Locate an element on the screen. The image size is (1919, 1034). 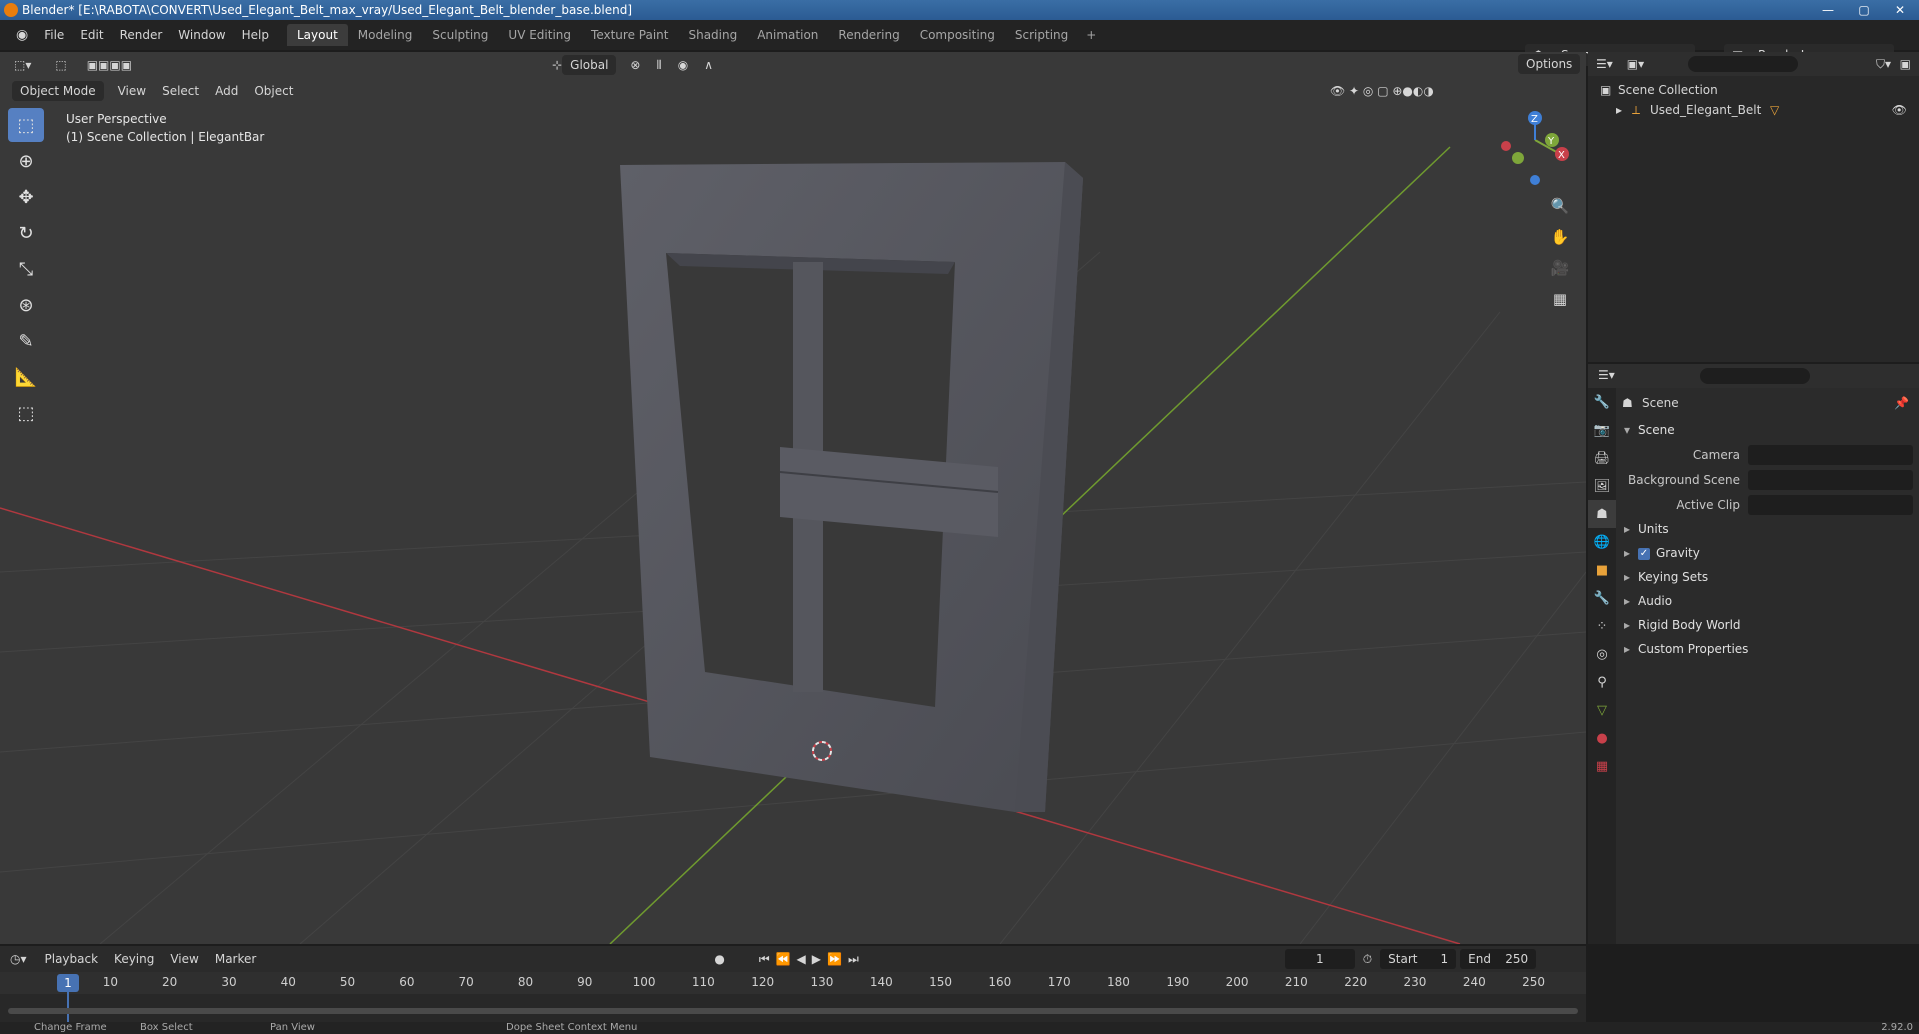
section-keying-sets: Keying Sets is located at coordinates (1768, 577).